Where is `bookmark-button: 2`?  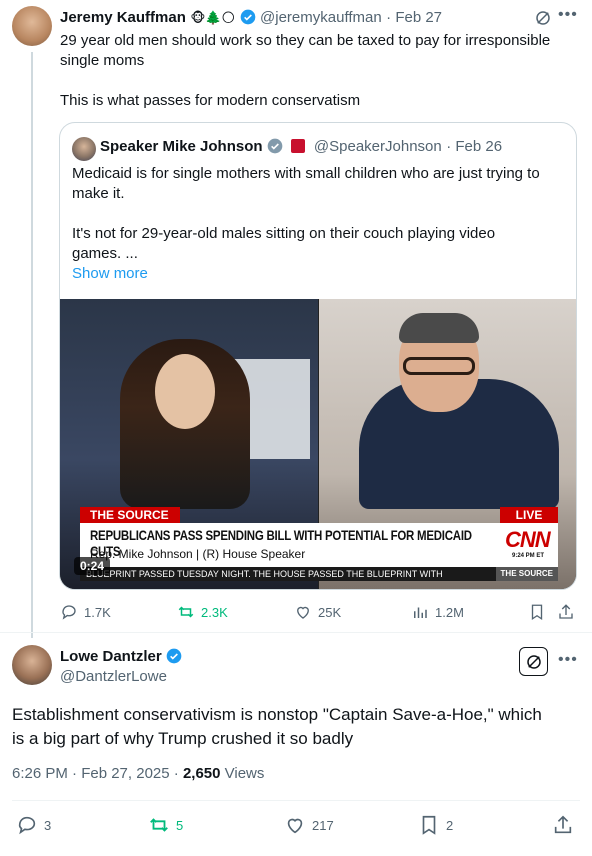 bookmark-button: 2 is located at coordinates (435, 825).